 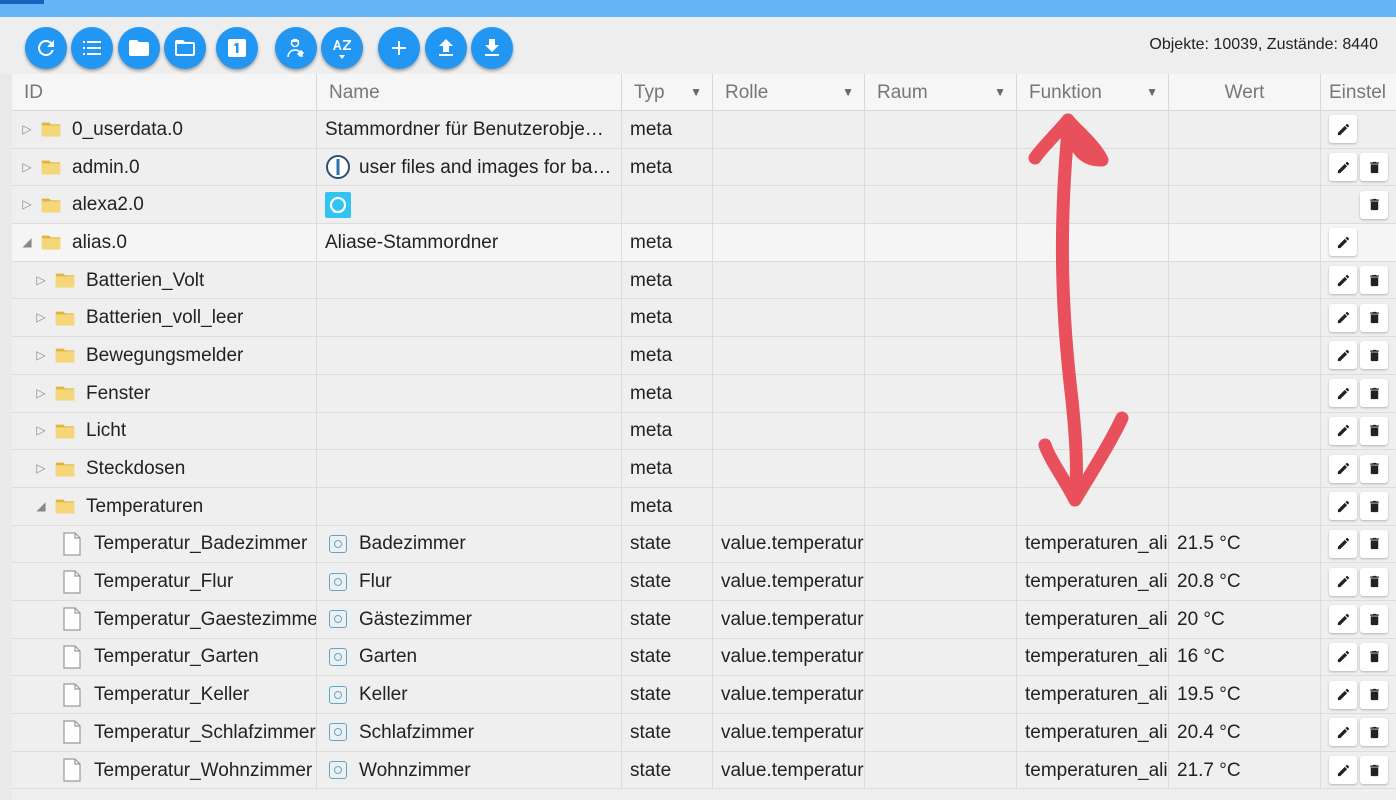 What do you see at coordinates (667, 92) in the screenshot?
I see `column-typ: Typ ▼` at bounding box center [667, 92].